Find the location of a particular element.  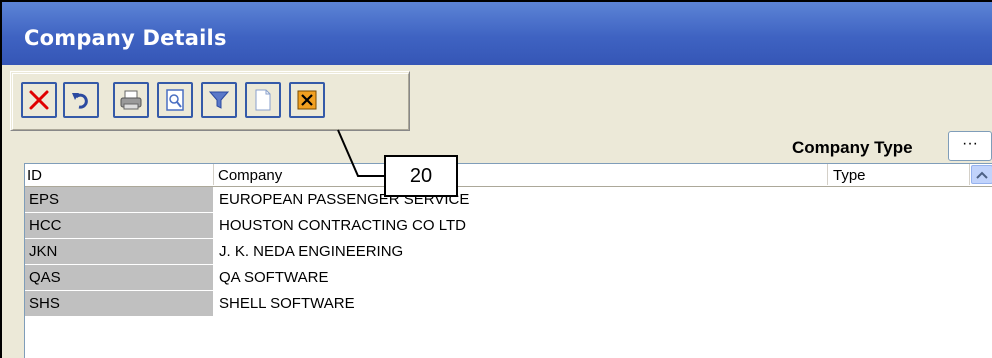

new-button is located at coordinates (263, 100).